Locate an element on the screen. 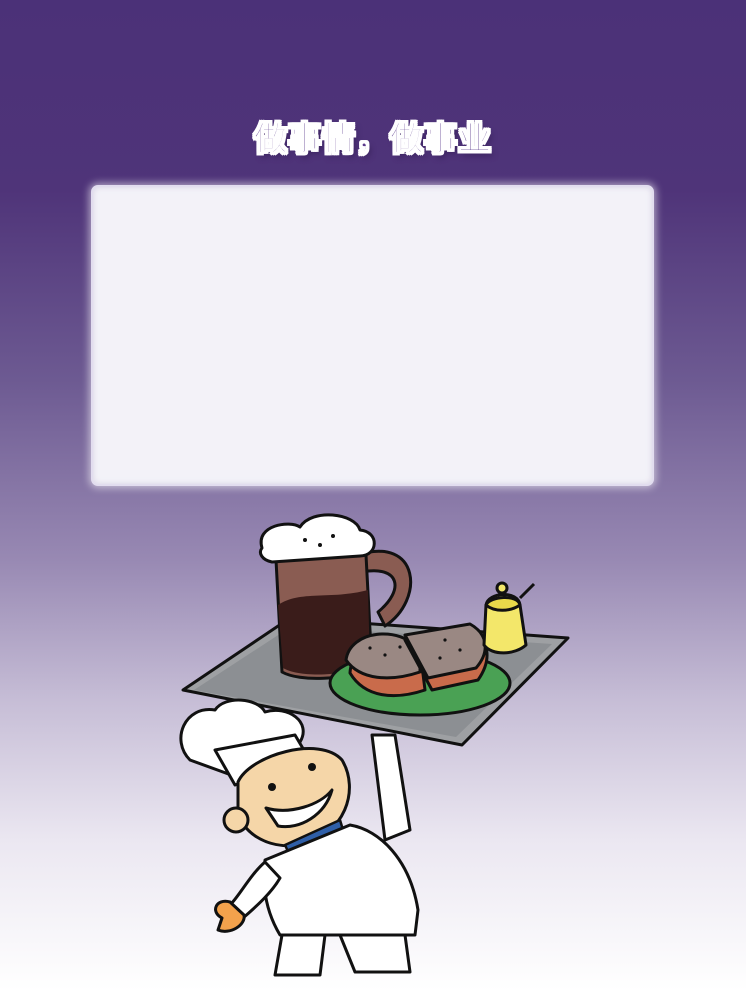 This screenshot has height=991, width=746. page-title: 做事情，做事业 is located at coordinates (373, 139).